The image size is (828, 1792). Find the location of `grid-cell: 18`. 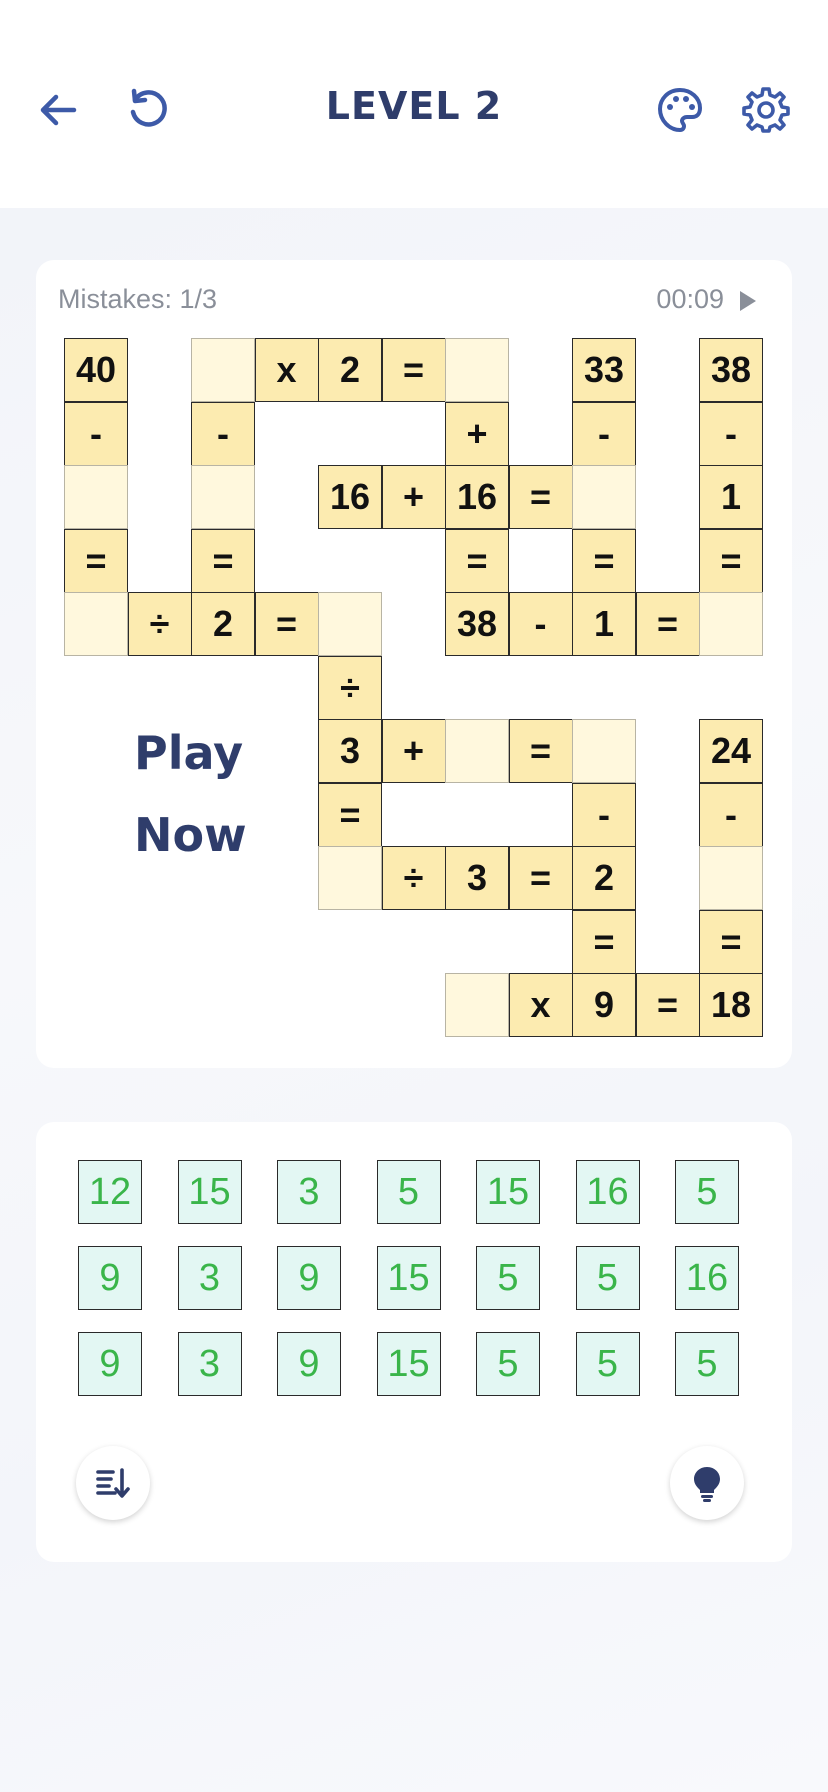

grid-cell: 18 is located at coordinates (731, 1005).